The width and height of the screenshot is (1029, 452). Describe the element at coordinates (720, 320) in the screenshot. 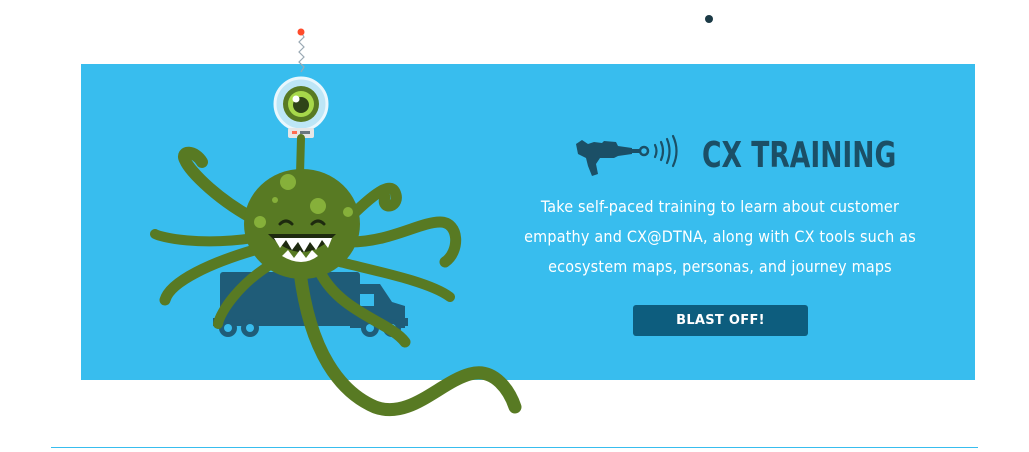

I see `blast-off-button: BLAST OFF!` at that location.